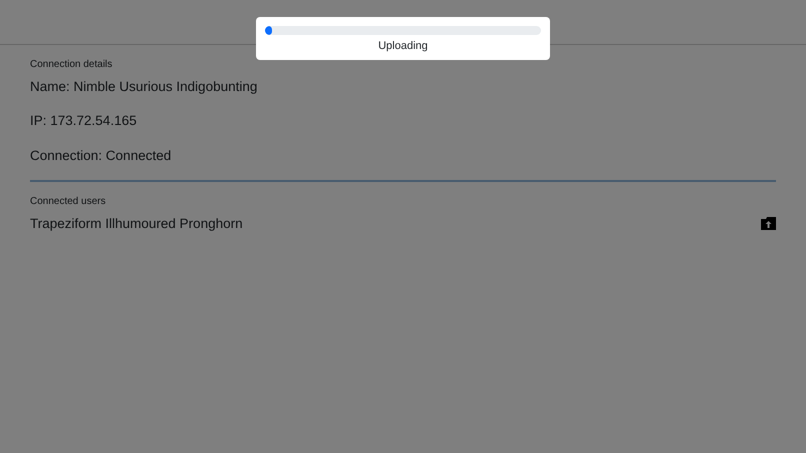  What do you see at coordinates (68, 201) in the screenshot?
I see `section-heading: Connected users` at bounding box center [68, 201].